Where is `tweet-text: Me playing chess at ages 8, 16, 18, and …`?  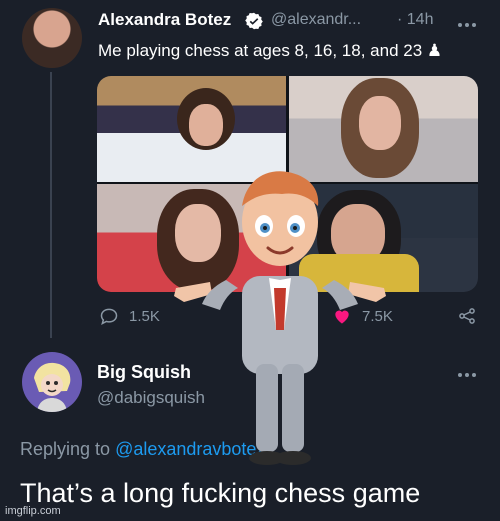 tweet-text: Me playing chess at ages 8, 16, 18, and … is located at coordinates (270, 50).